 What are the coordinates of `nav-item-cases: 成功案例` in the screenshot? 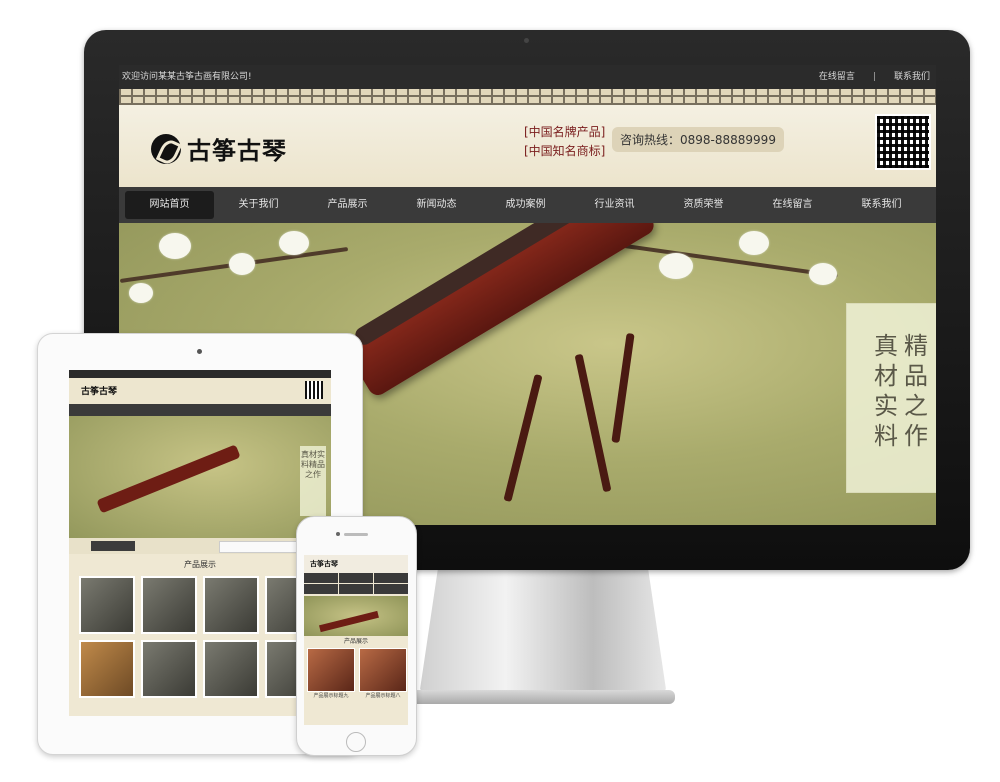 It's located at (525, 205).